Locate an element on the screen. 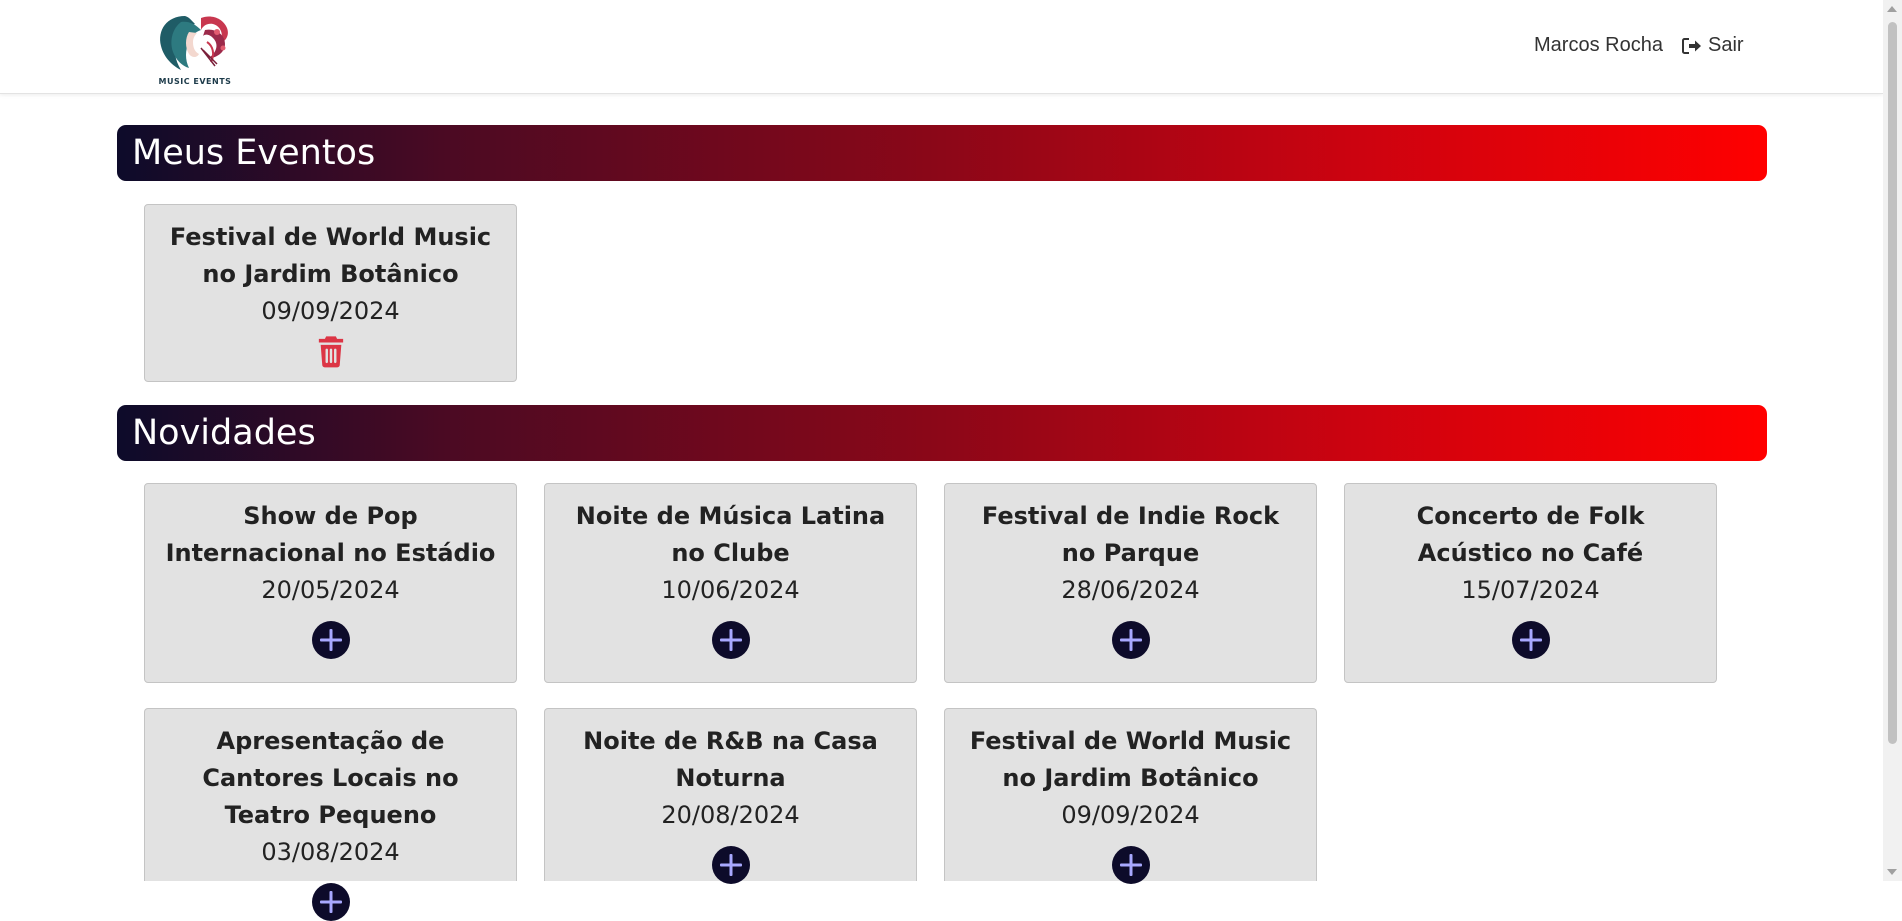 The image size is (1902, 921). user-name: Marcos Rocha is located at coordinates (1598, 45).